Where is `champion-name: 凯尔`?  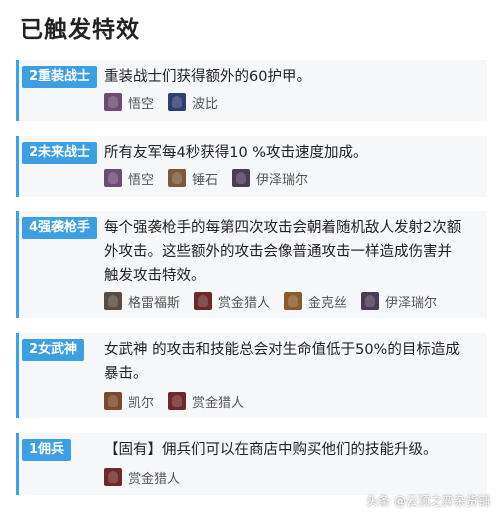 champion-name: 凯尔 is located at coordinates (141, 403).